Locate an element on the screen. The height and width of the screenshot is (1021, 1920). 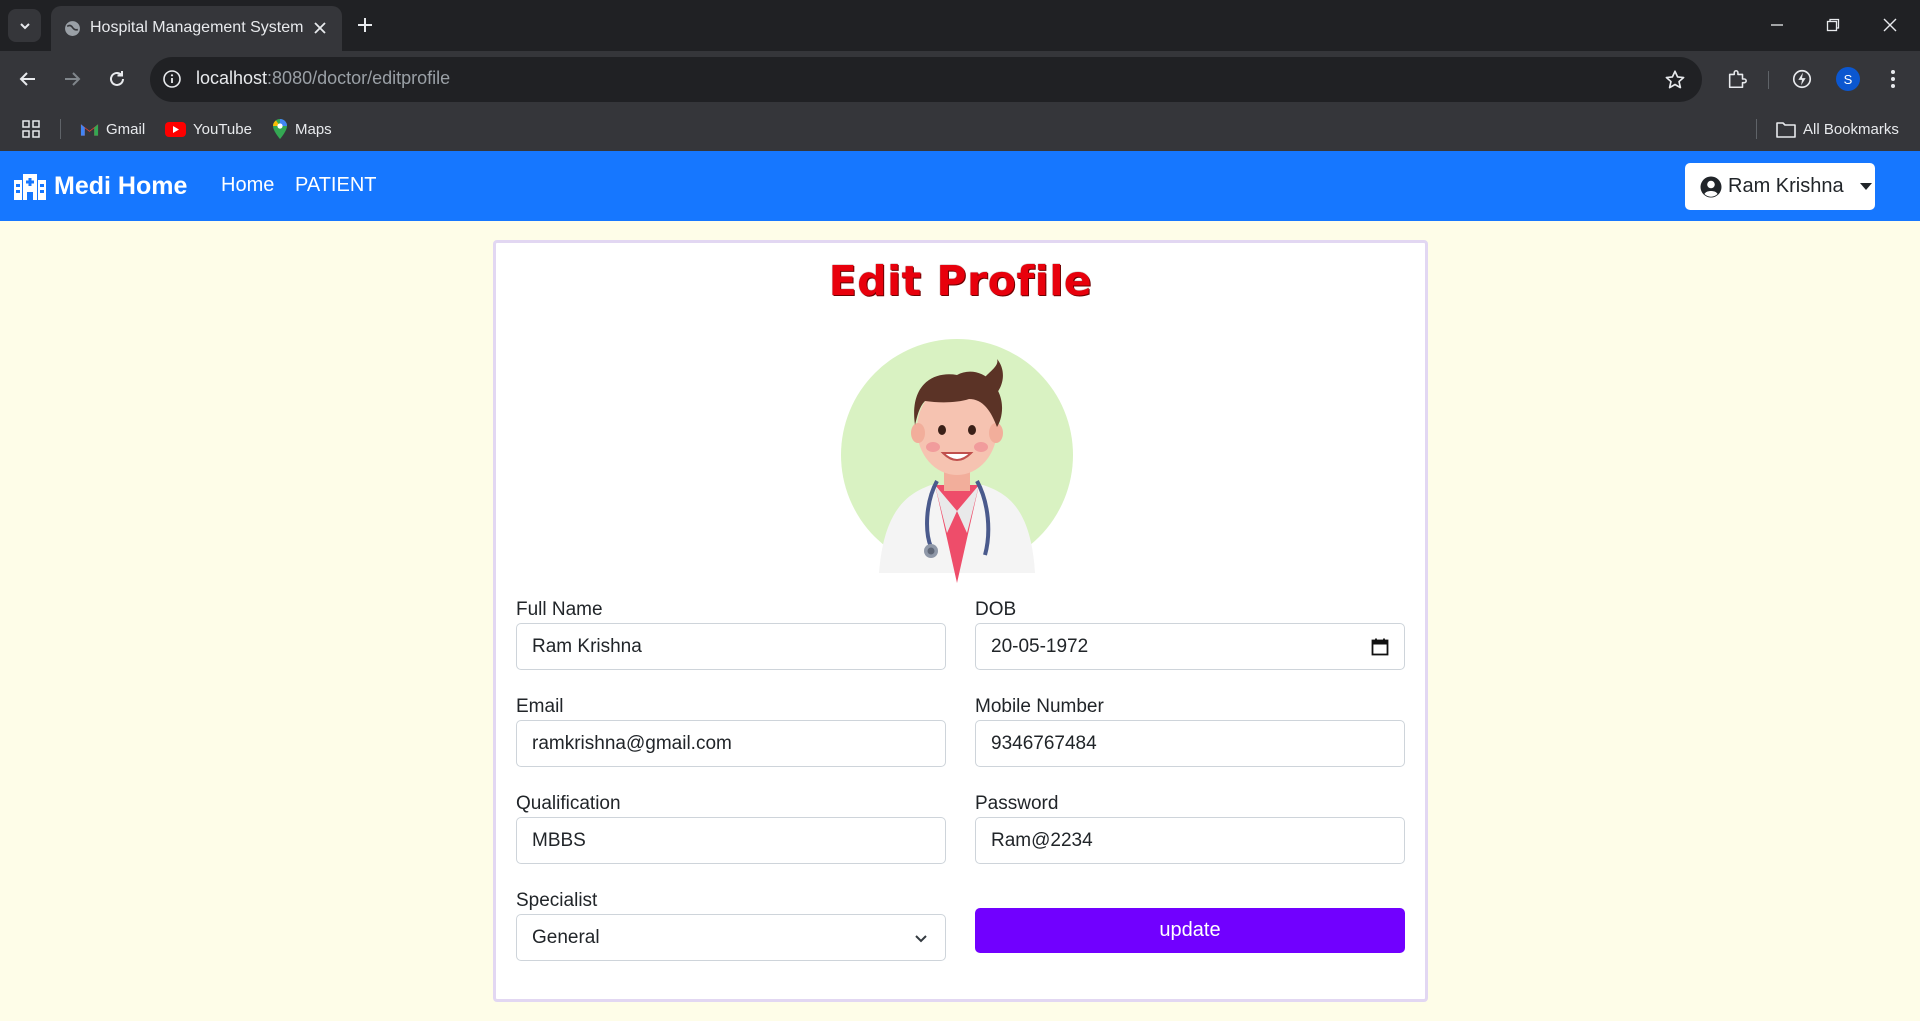
all-bookmarks-label: All Bookmarks is located at coordinates (1851, 129).